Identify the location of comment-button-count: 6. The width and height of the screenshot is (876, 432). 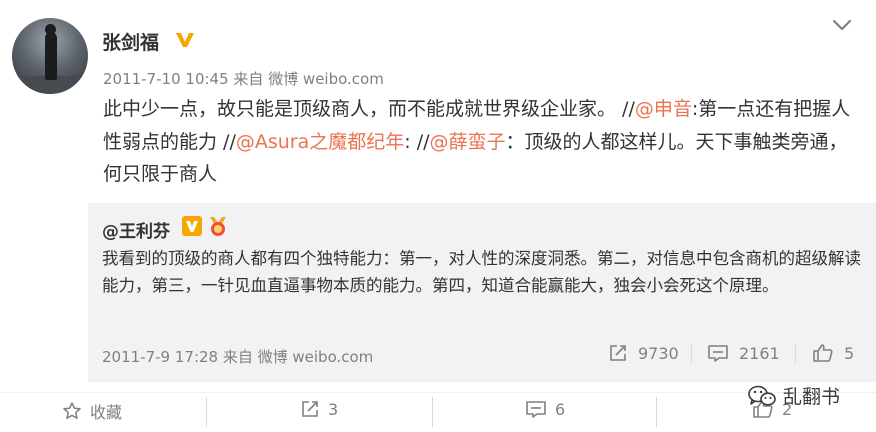
(560, 409).